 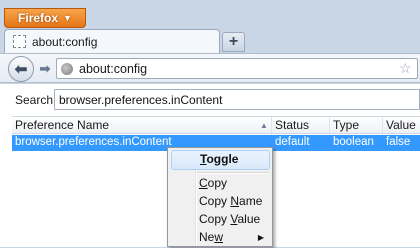 I want to click on url-text: about:config, so click(x=113, y=68).